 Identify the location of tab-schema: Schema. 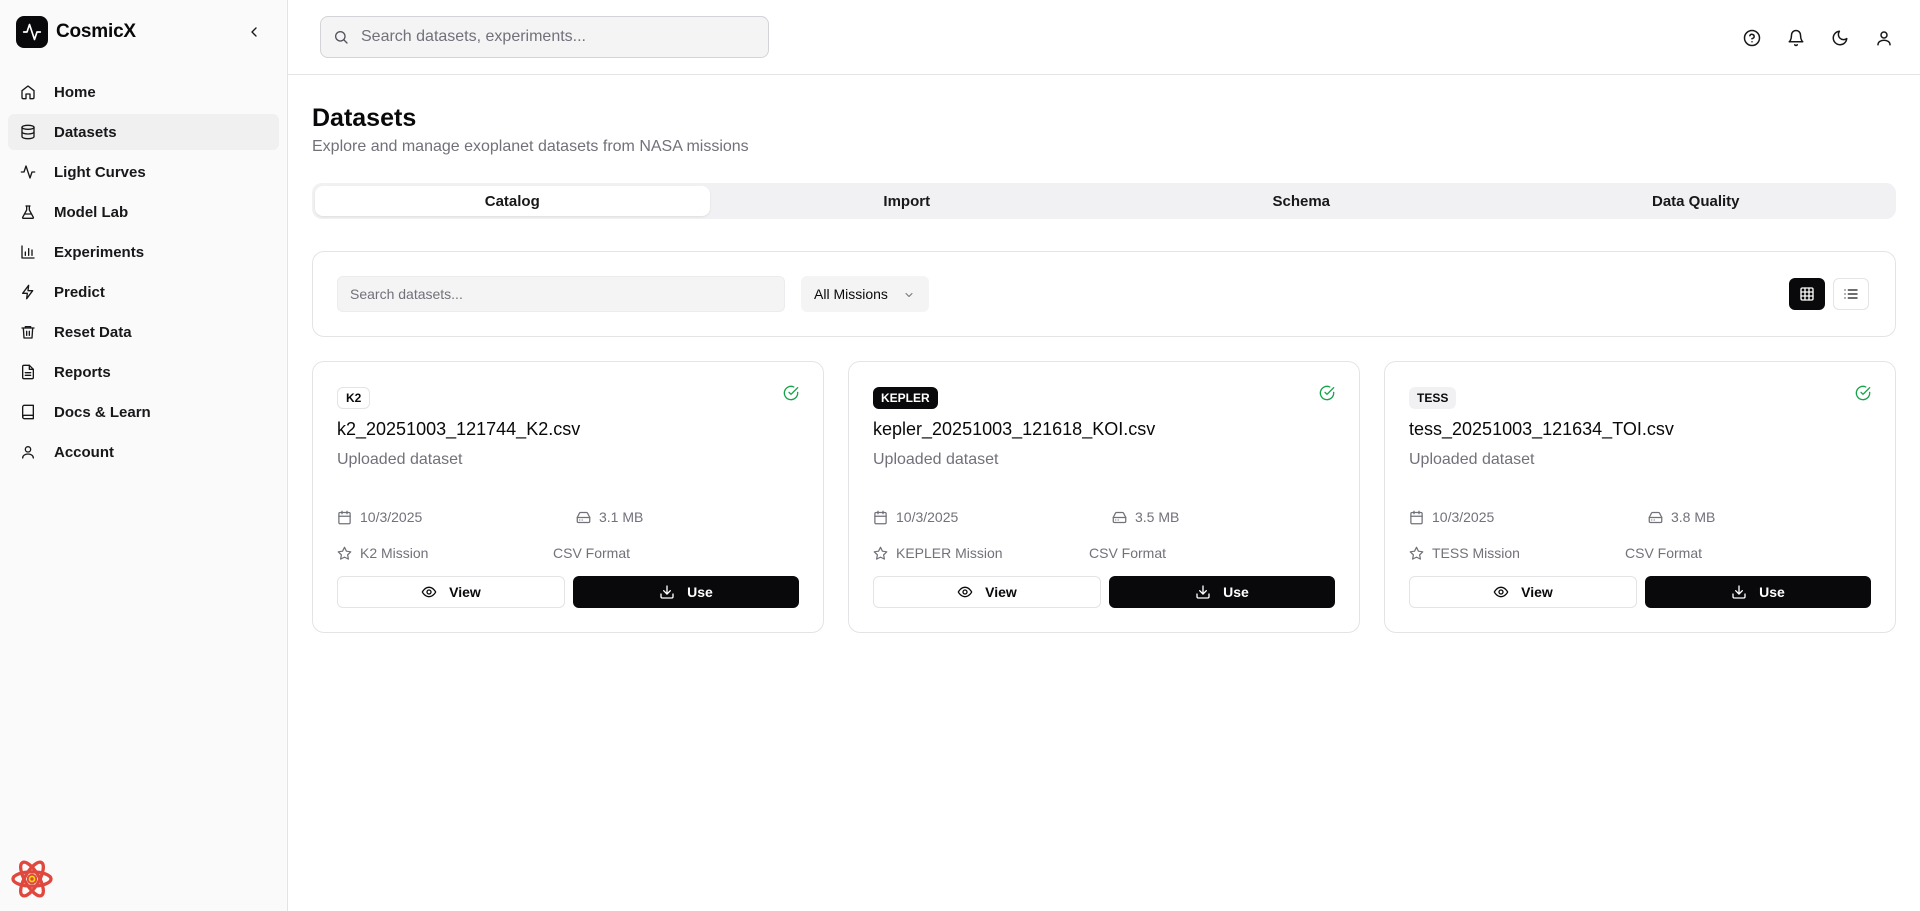
(1301, 201).